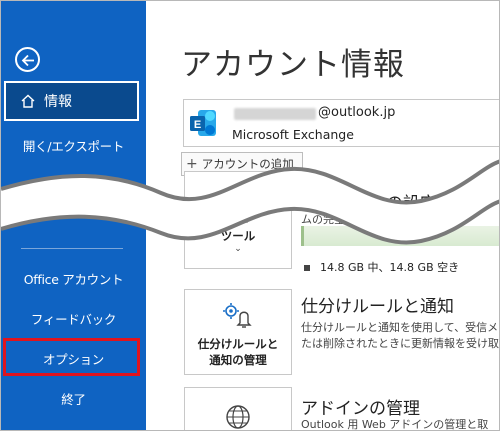 The height and width of the screenshot is (431, 500). What do you see at coordinates (307, 268) in the screenshot?
I see `bullet-icon` at bounding box center [307, 268].